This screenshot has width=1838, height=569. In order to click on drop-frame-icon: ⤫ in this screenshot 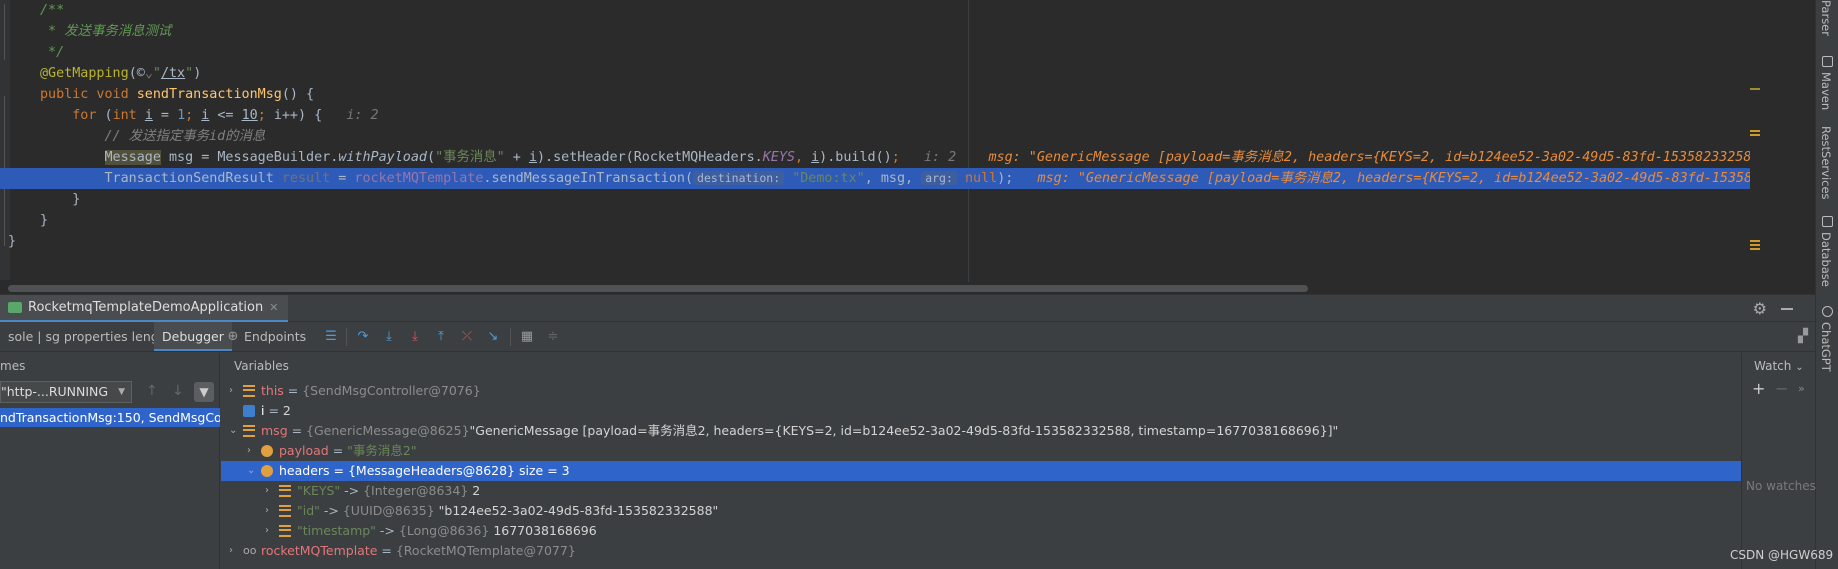, I will do `click(467, 337)`.